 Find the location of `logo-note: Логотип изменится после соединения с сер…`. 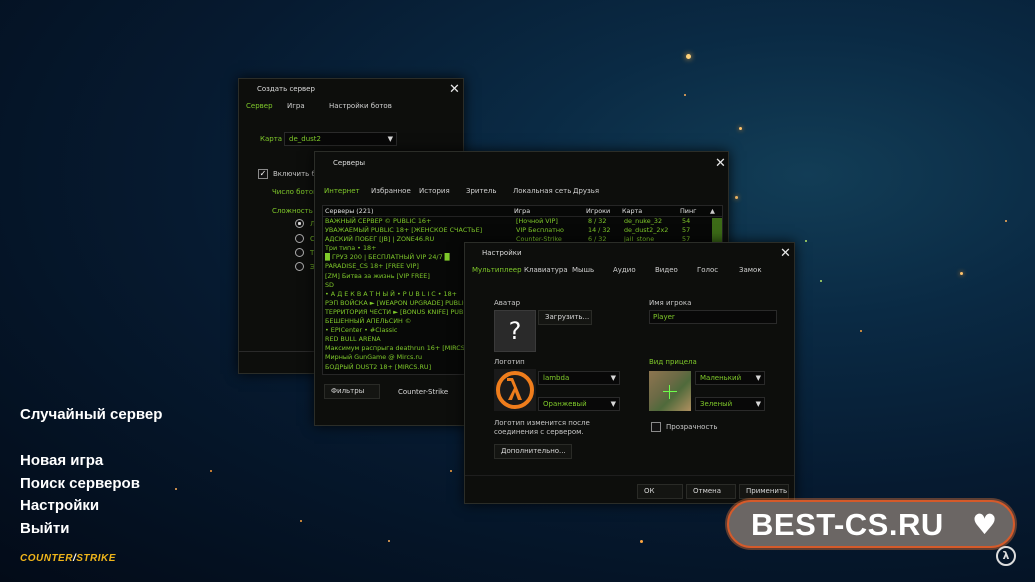

logo-note: Логотип изменится после соединения с сер… is located at coordinates (542, 427).